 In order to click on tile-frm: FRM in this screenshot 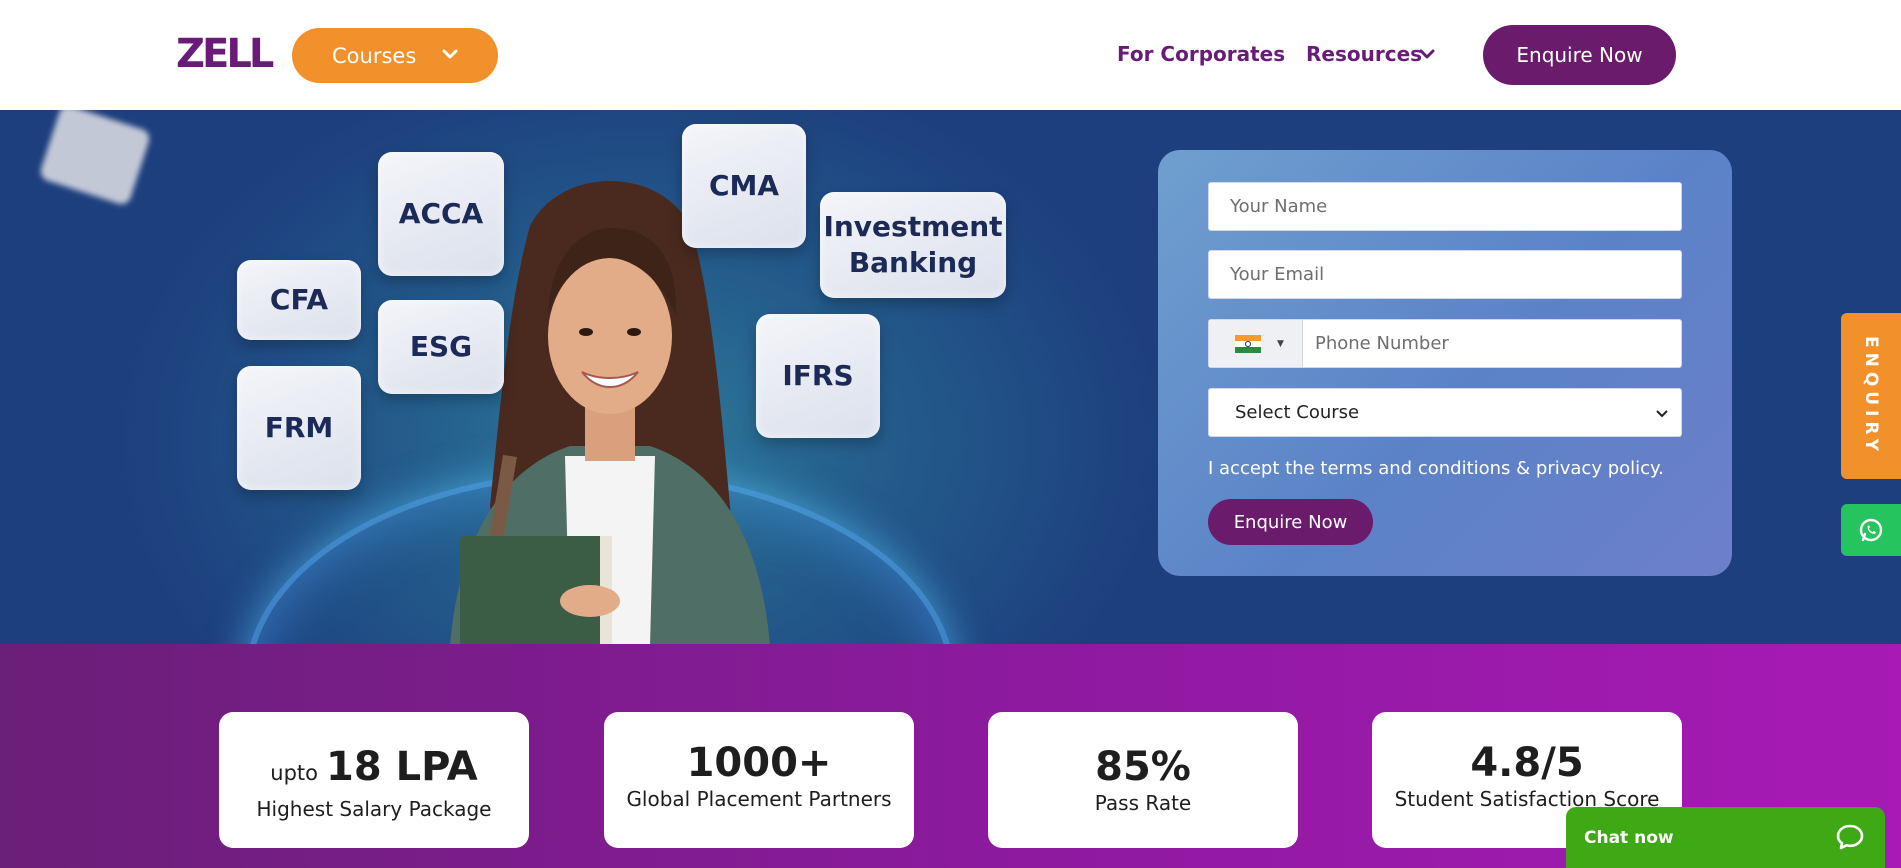, I will do `click(299, 428)`.